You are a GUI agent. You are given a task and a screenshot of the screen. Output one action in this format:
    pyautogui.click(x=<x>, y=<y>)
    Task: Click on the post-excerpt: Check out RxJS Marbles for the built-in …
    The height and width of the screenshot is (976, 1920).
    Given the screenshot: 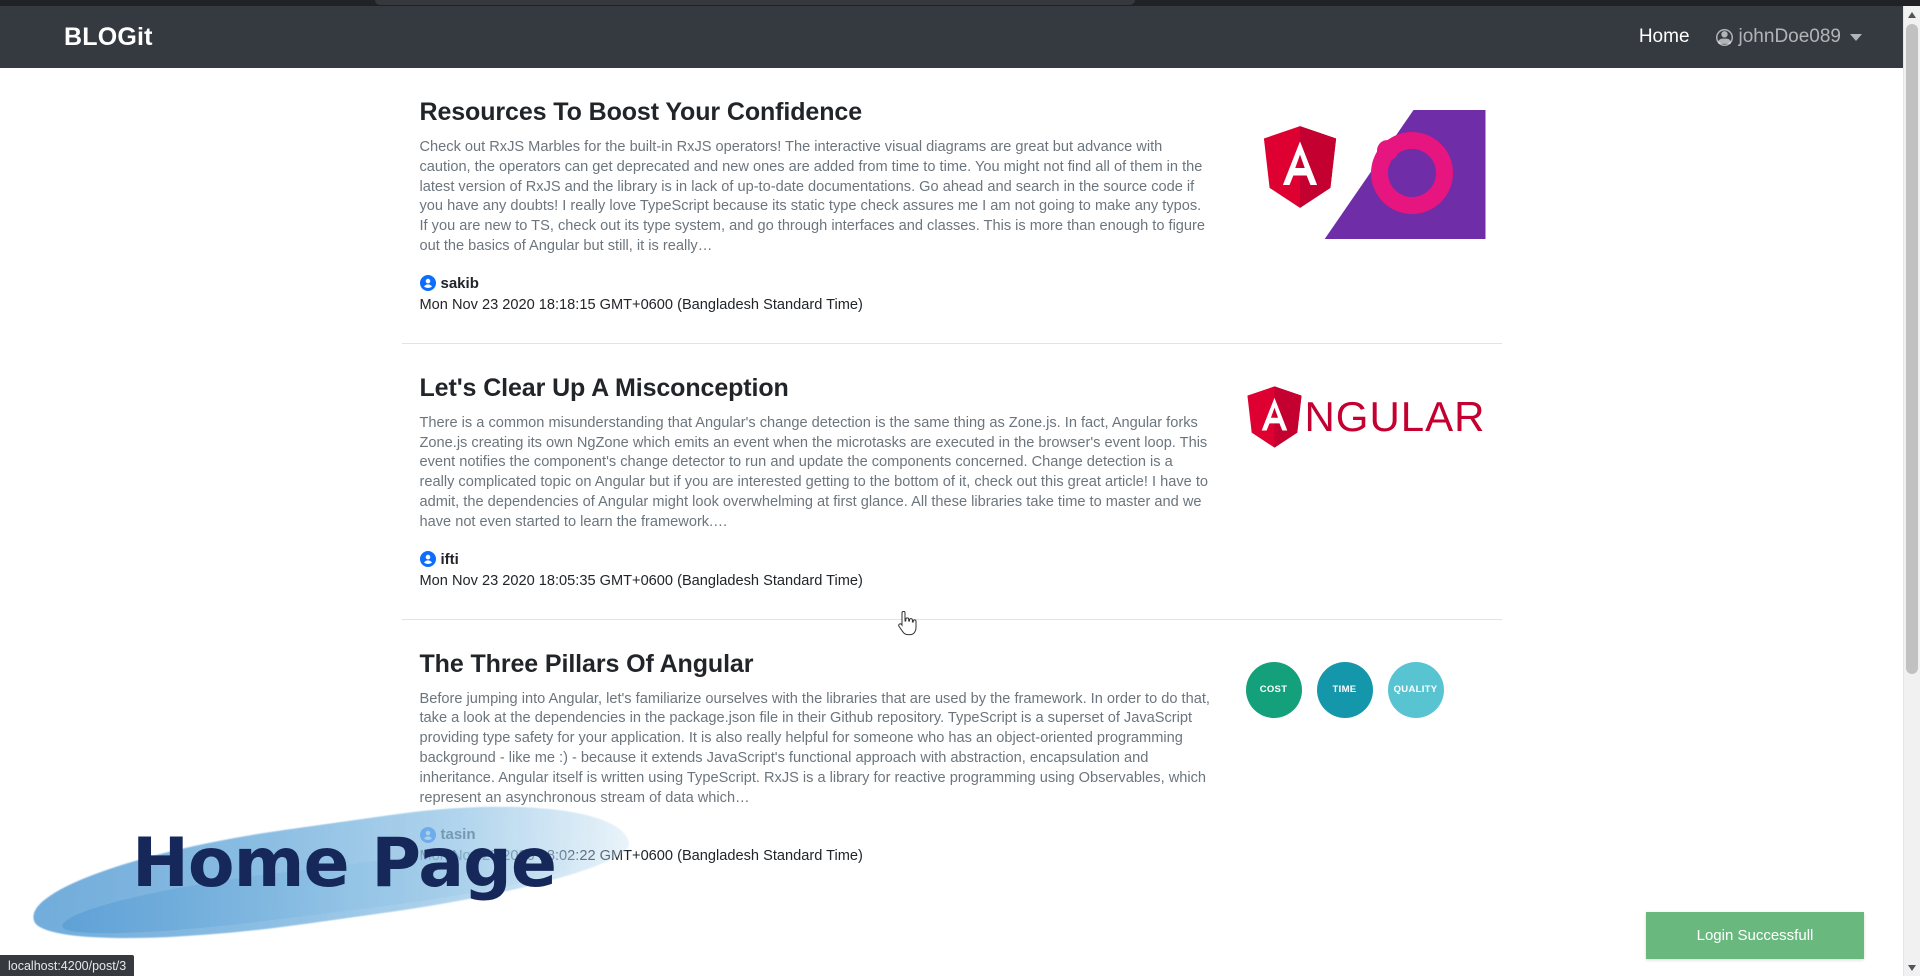 What is the action you would take?
    pyautogui.click(x=812, y=196)
    